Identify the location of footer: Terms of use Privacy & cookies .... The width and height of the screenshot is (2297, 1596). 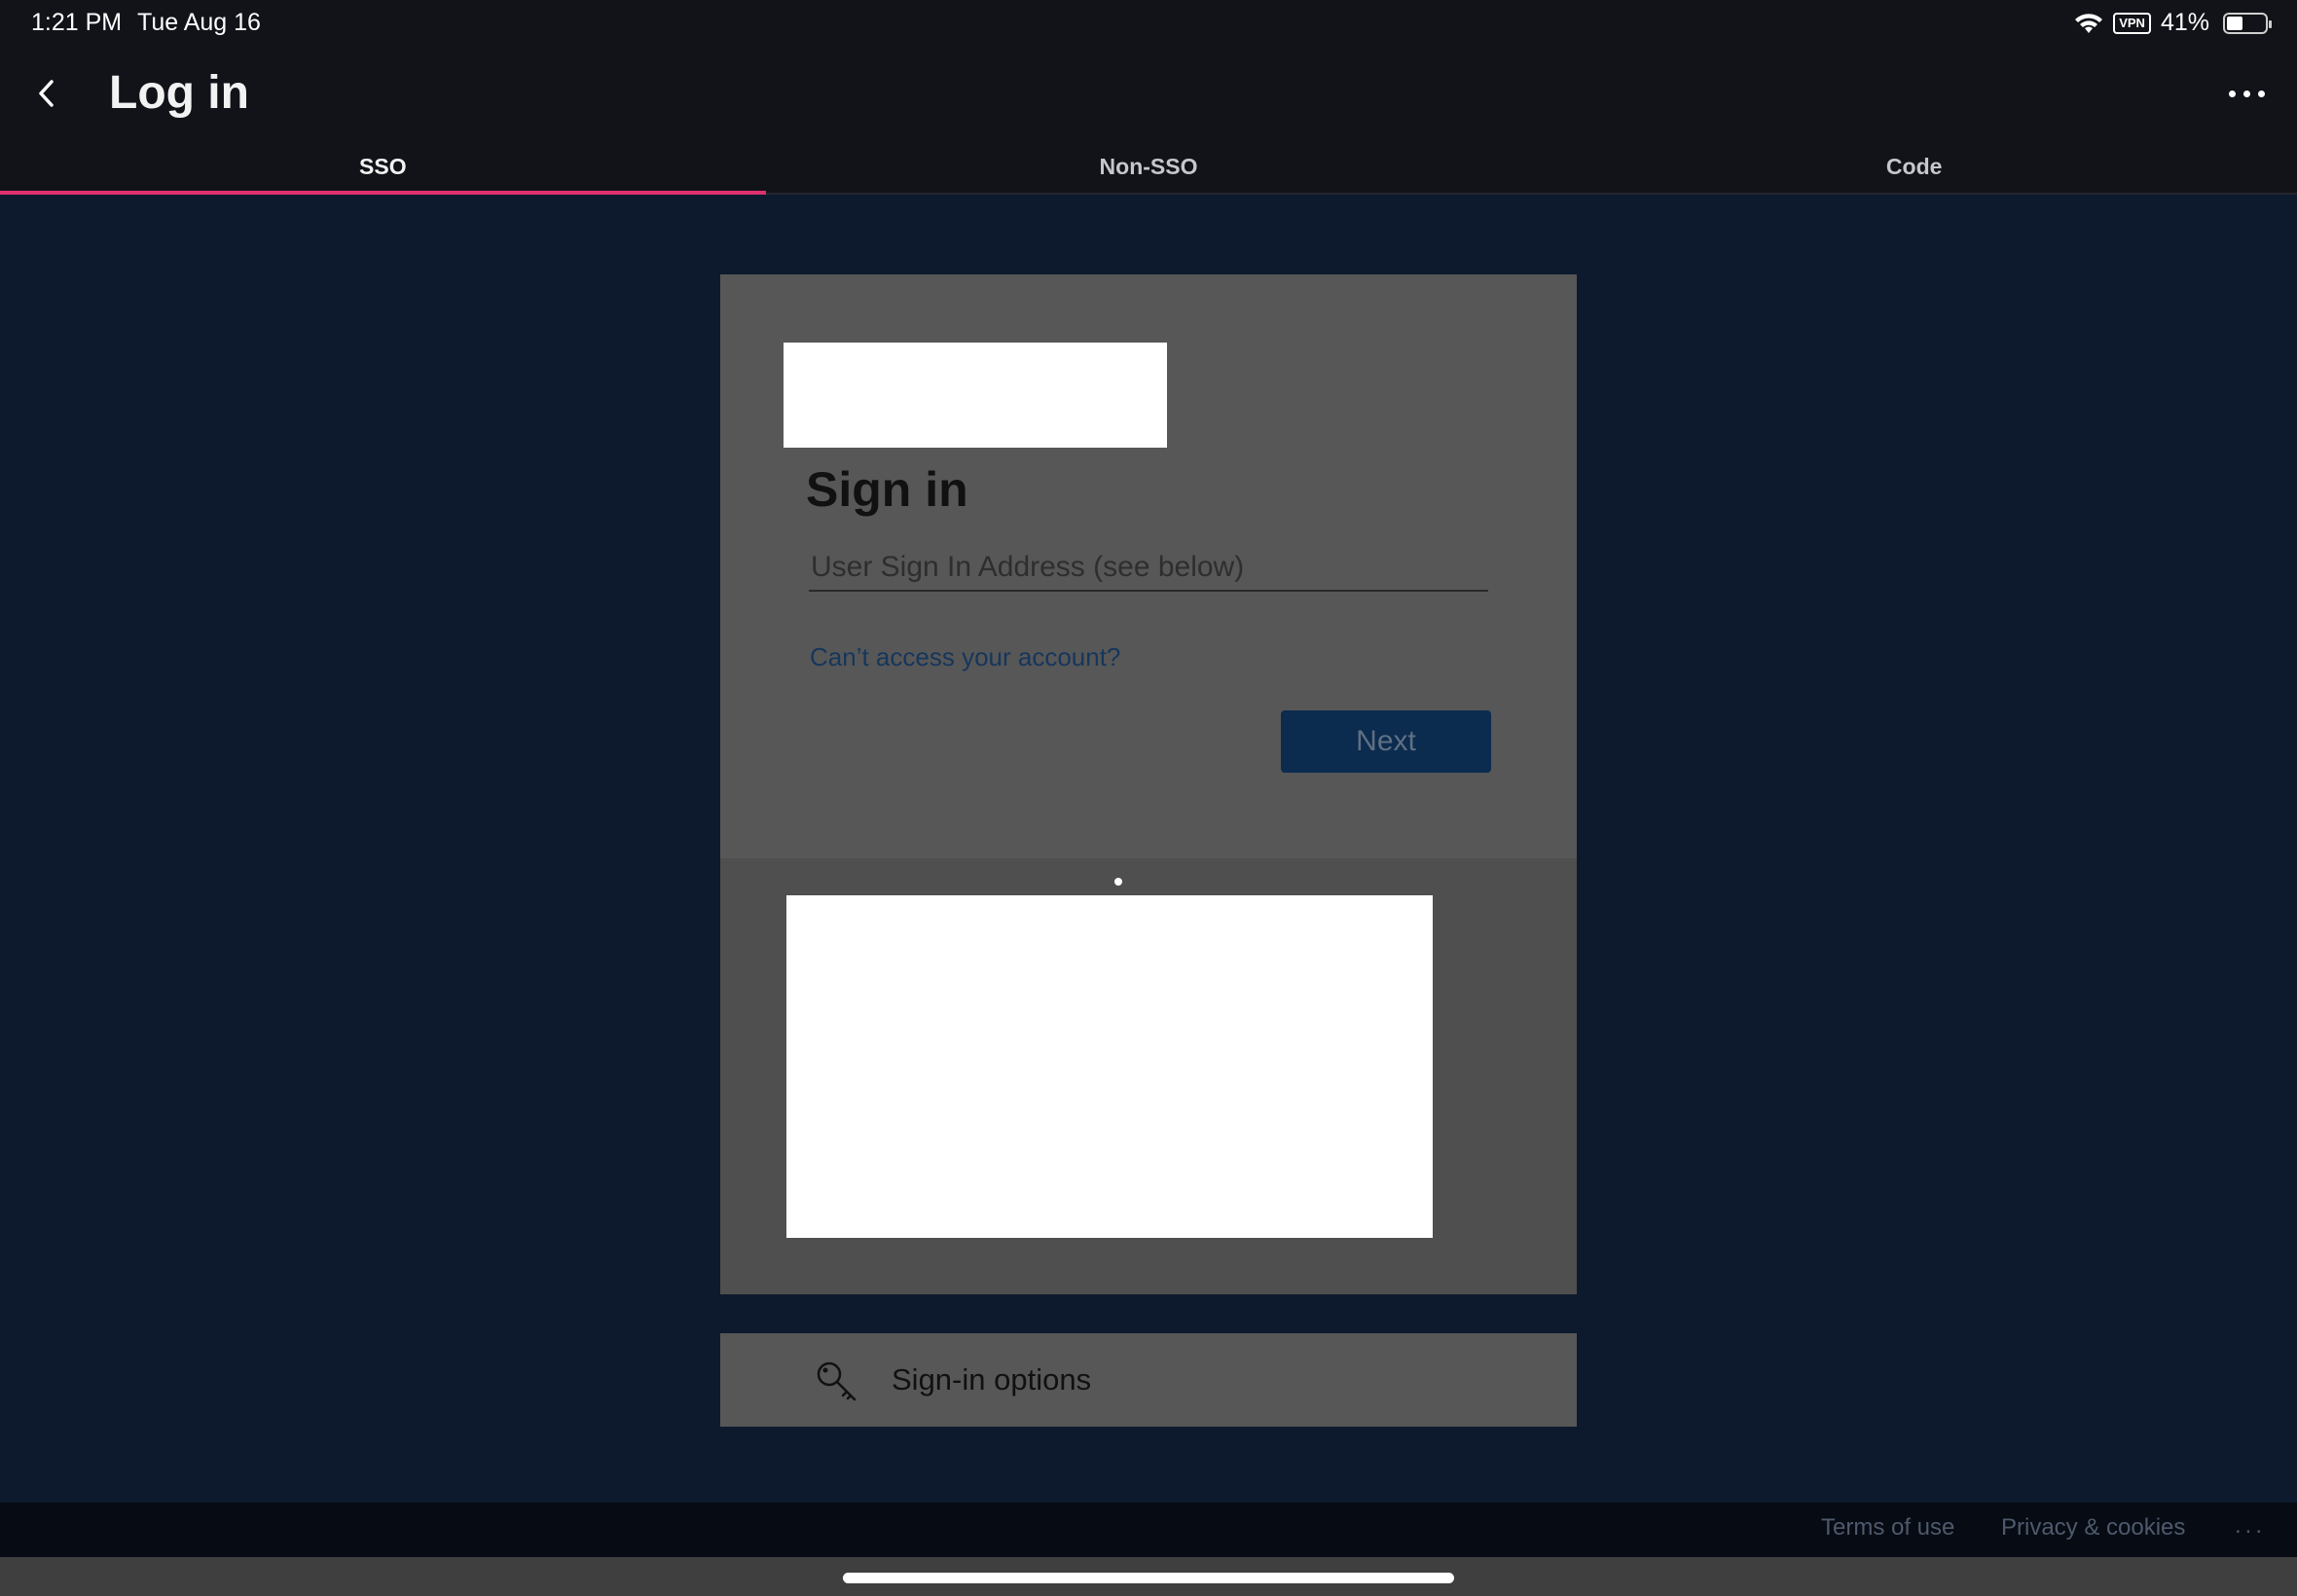
(1148, 1530).